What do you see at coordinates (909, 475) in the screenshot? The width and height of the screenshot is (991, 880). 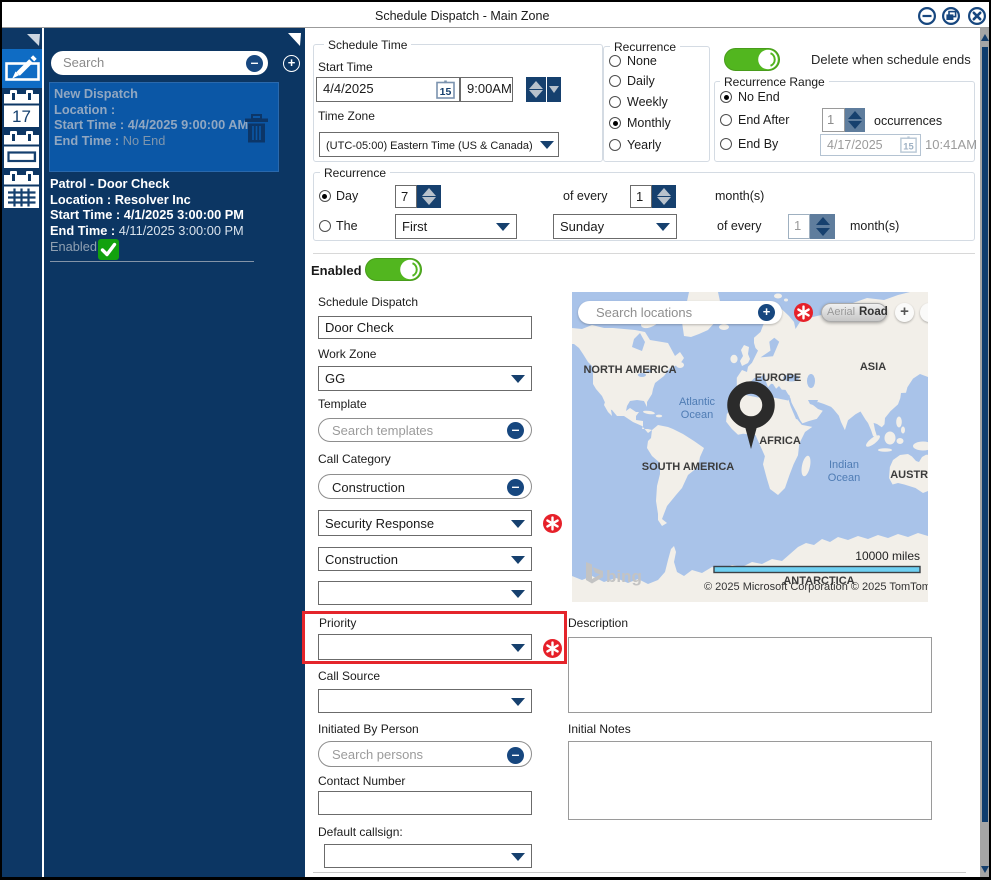 I see `svg-text: AUSTRALIA` at bounding box center [909, 475].